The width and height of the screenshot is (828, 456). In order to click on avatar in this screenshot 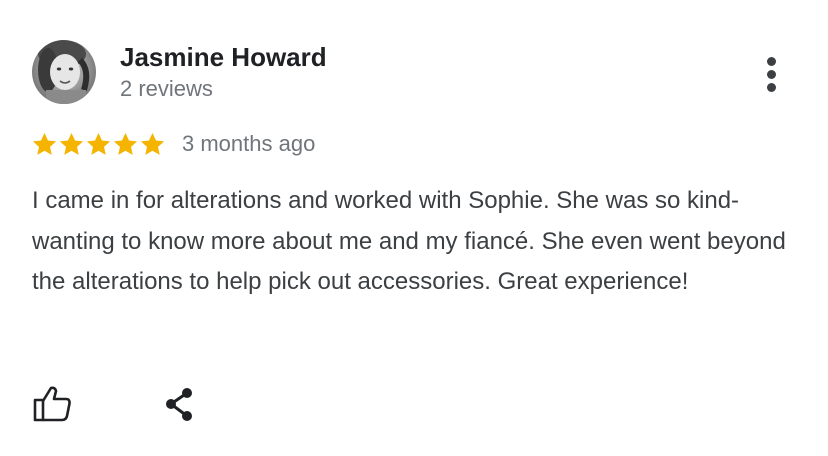, I will do `click(64, 72)`.